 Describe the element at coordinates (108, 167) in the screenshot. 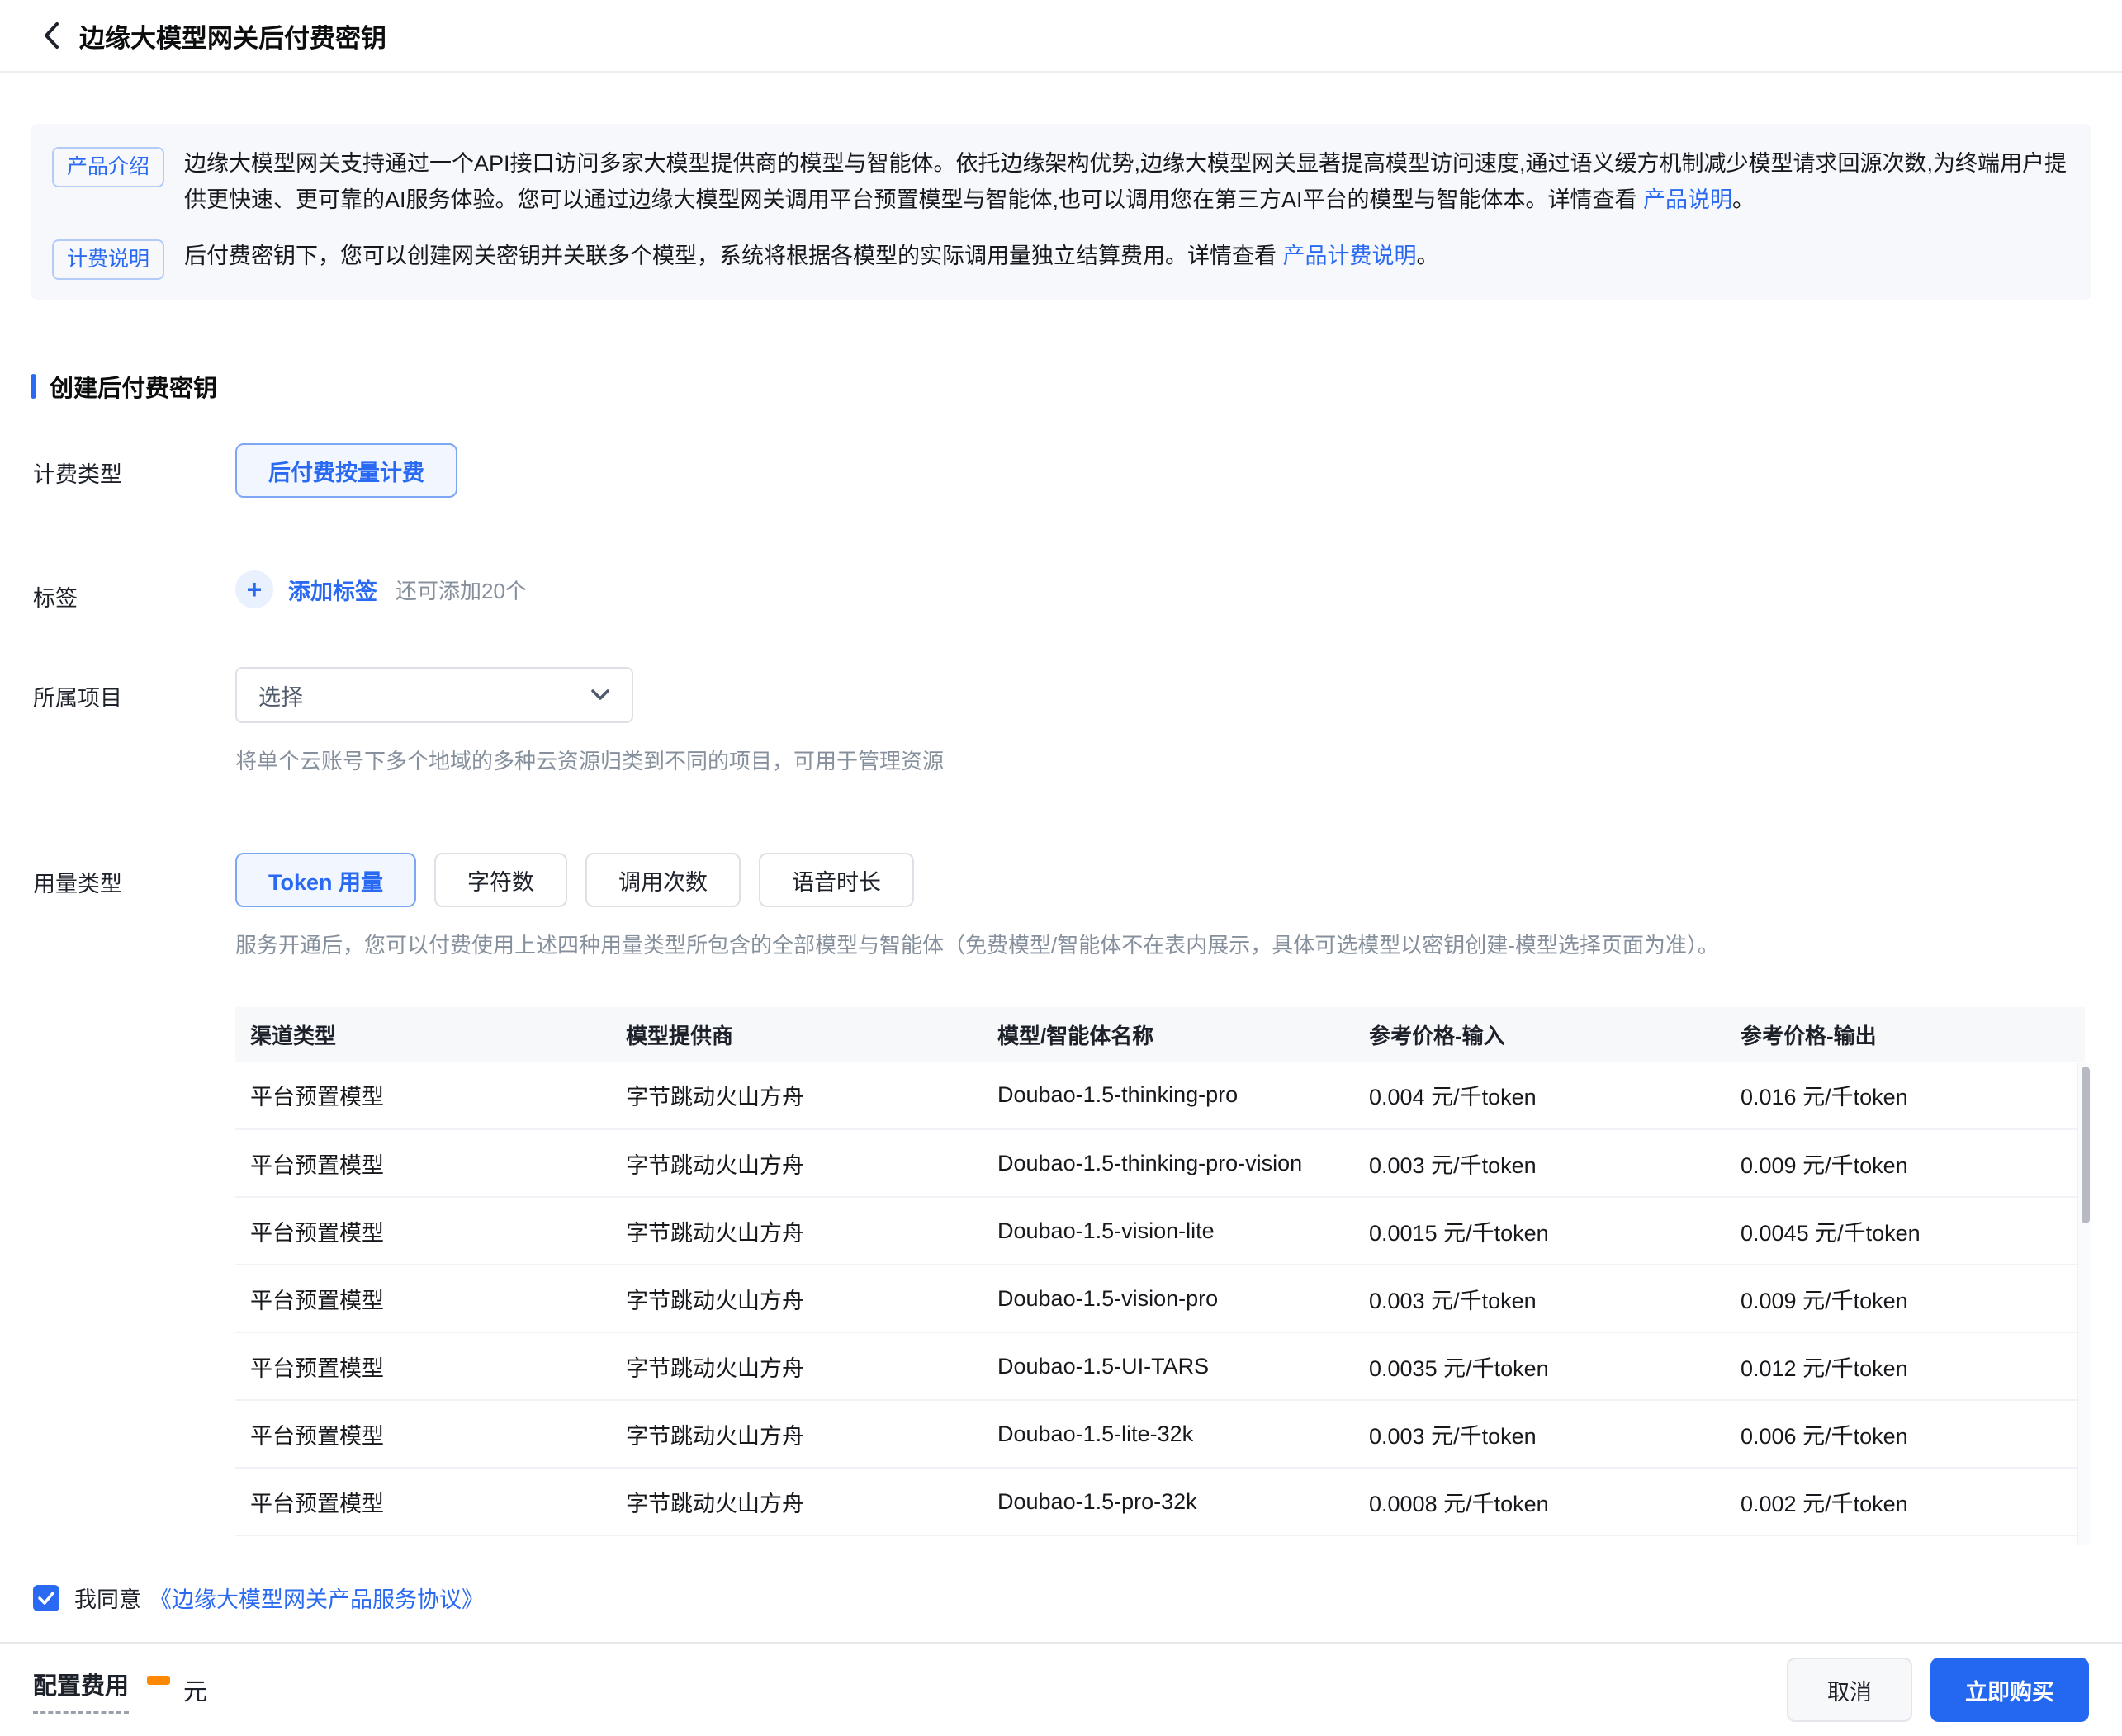

I see `product-intro-badge: 产品介绍` at that location.